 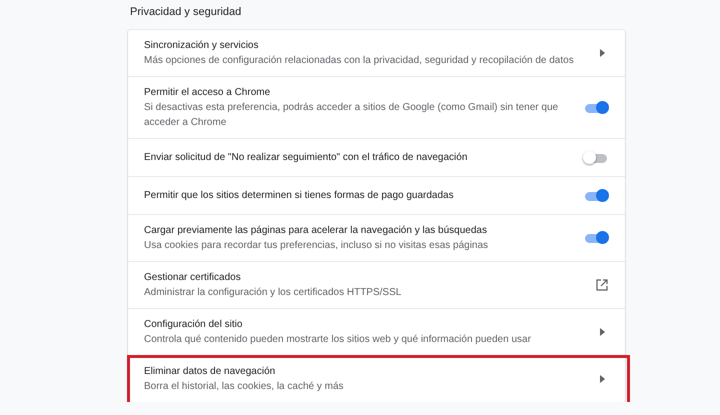 What do you see at coordinates (338, 340) in the screenshot?
I see `setting-description: Controla qué contenido pueden mostrarte los sitios web y qué información pueden usar` at bounding box center [338, 340].